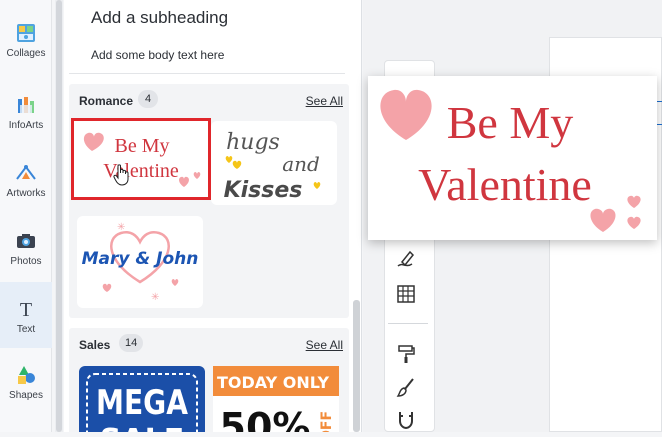 The width and height of the screenshot is (662, 437). I want to click on hand-cursor-icon, so click(122, 175).